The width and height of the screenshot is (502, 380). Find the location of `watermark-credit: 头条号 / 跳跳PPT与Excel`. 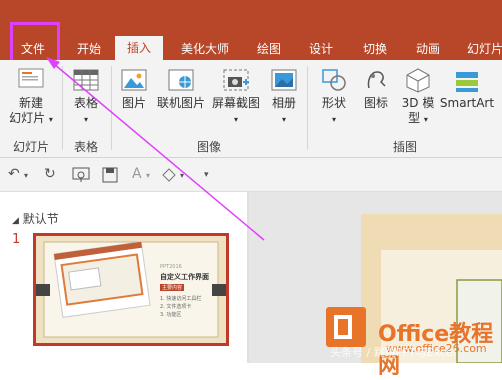

watermark-credit: 头条号 / 跳跳PPT与Excel is located at coordinates (393, 352).